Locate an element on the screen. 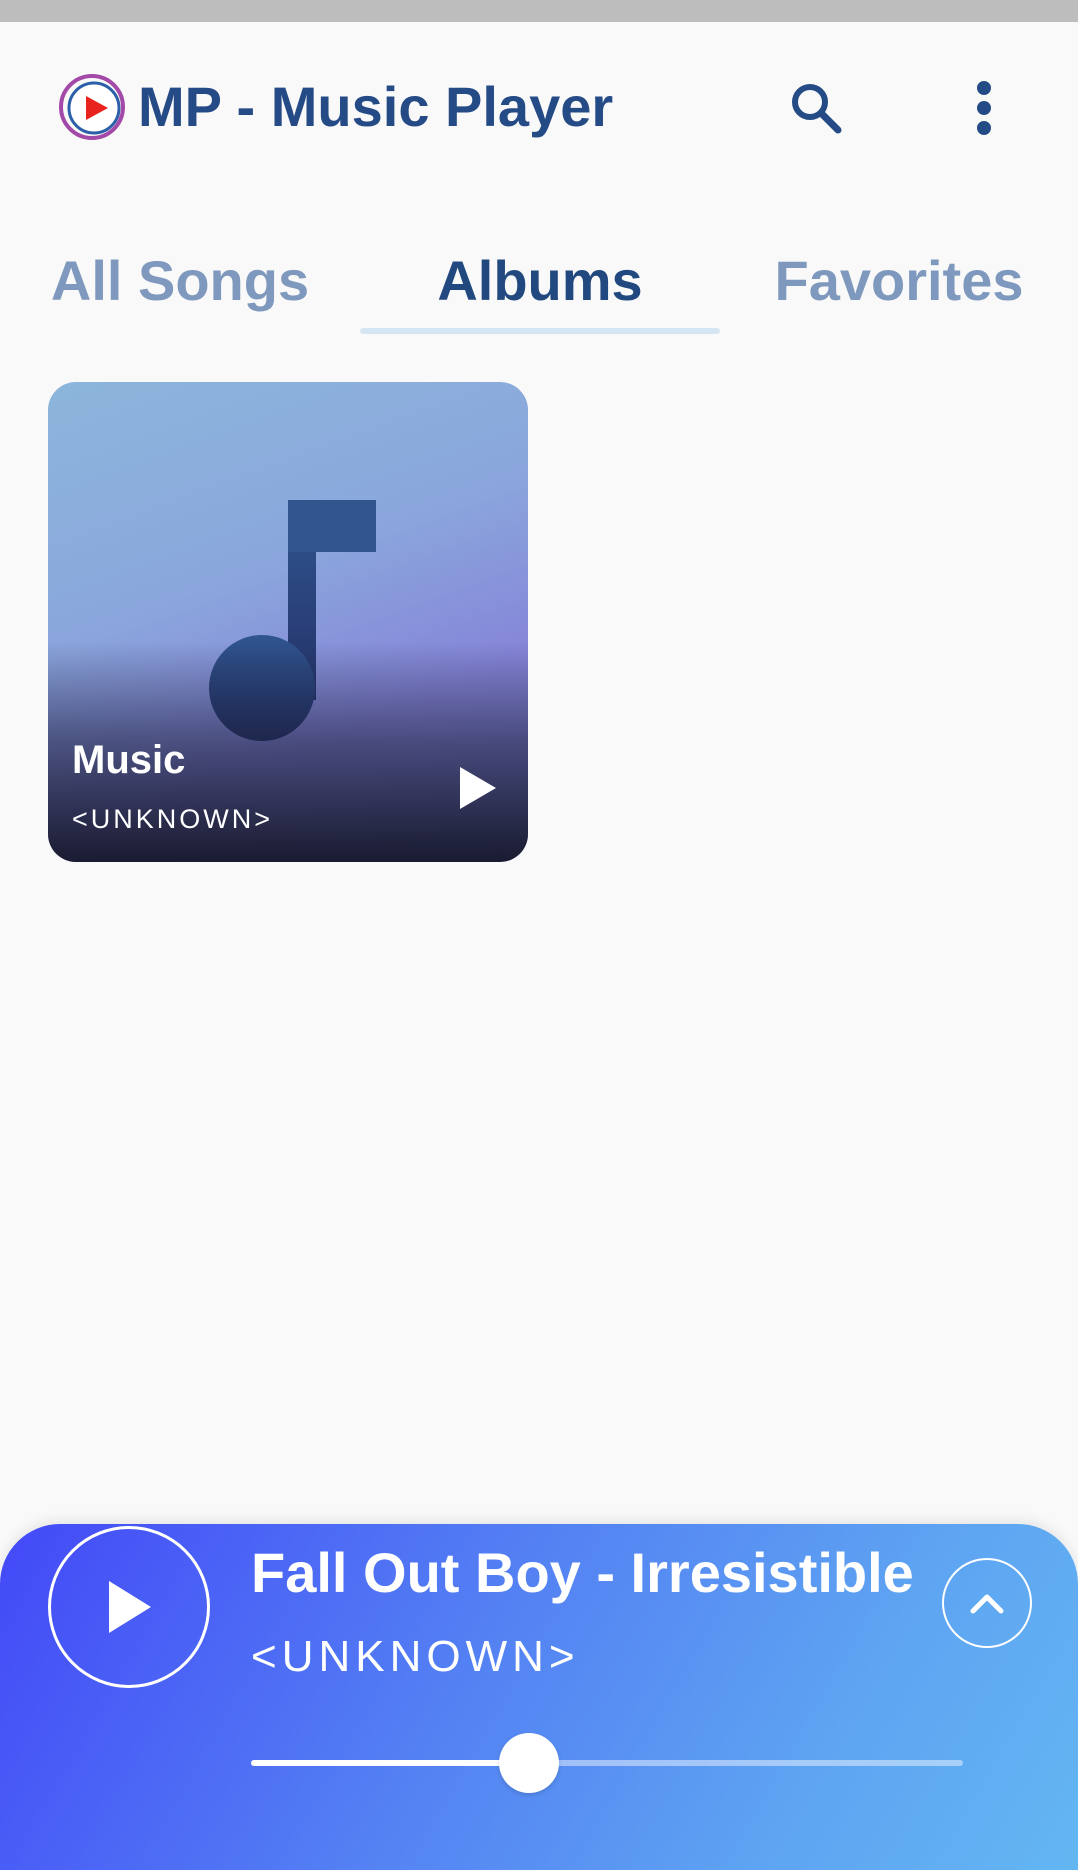  album-artist: <UNKNOWN> is located at coordinates (173, 819).